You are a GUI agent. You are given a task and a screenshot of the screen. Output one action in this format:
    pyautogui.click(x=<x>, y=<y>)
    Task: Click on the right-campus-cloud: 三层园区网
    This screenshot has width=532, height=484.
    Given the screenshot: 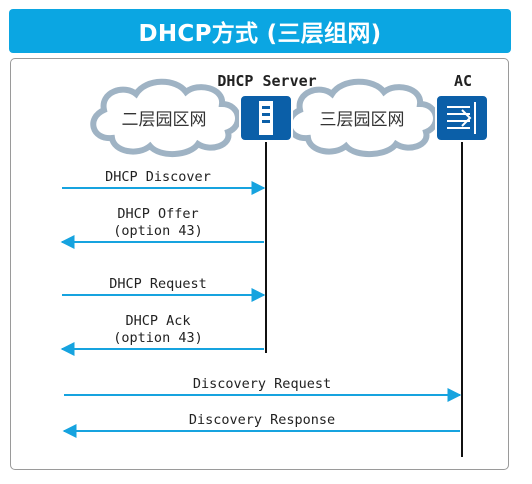 What is the action you would take?
    pyautogui.click(x=362, y=117)
    